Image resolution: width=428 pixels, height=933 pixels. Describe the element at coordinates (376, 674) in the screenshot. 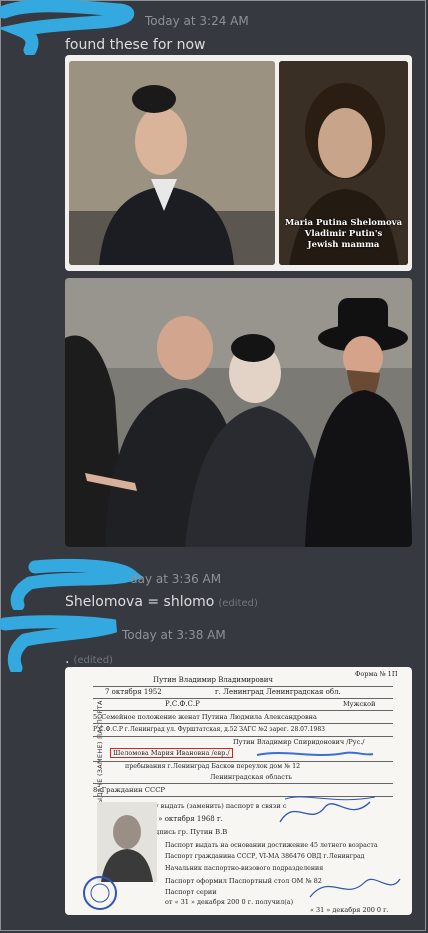

I see `form-number: Форма № 1П` at that location.